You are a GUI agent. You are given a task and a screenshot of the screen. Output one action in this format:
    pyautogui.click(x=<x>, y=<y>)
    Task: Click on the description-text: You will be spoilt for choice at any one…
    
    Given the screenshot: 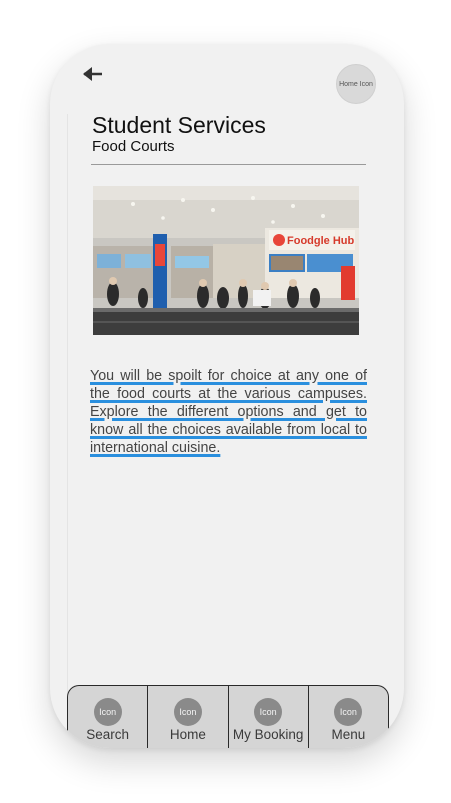 What is the action you would take?
    pyautogui.click(x=228, y=412)
    